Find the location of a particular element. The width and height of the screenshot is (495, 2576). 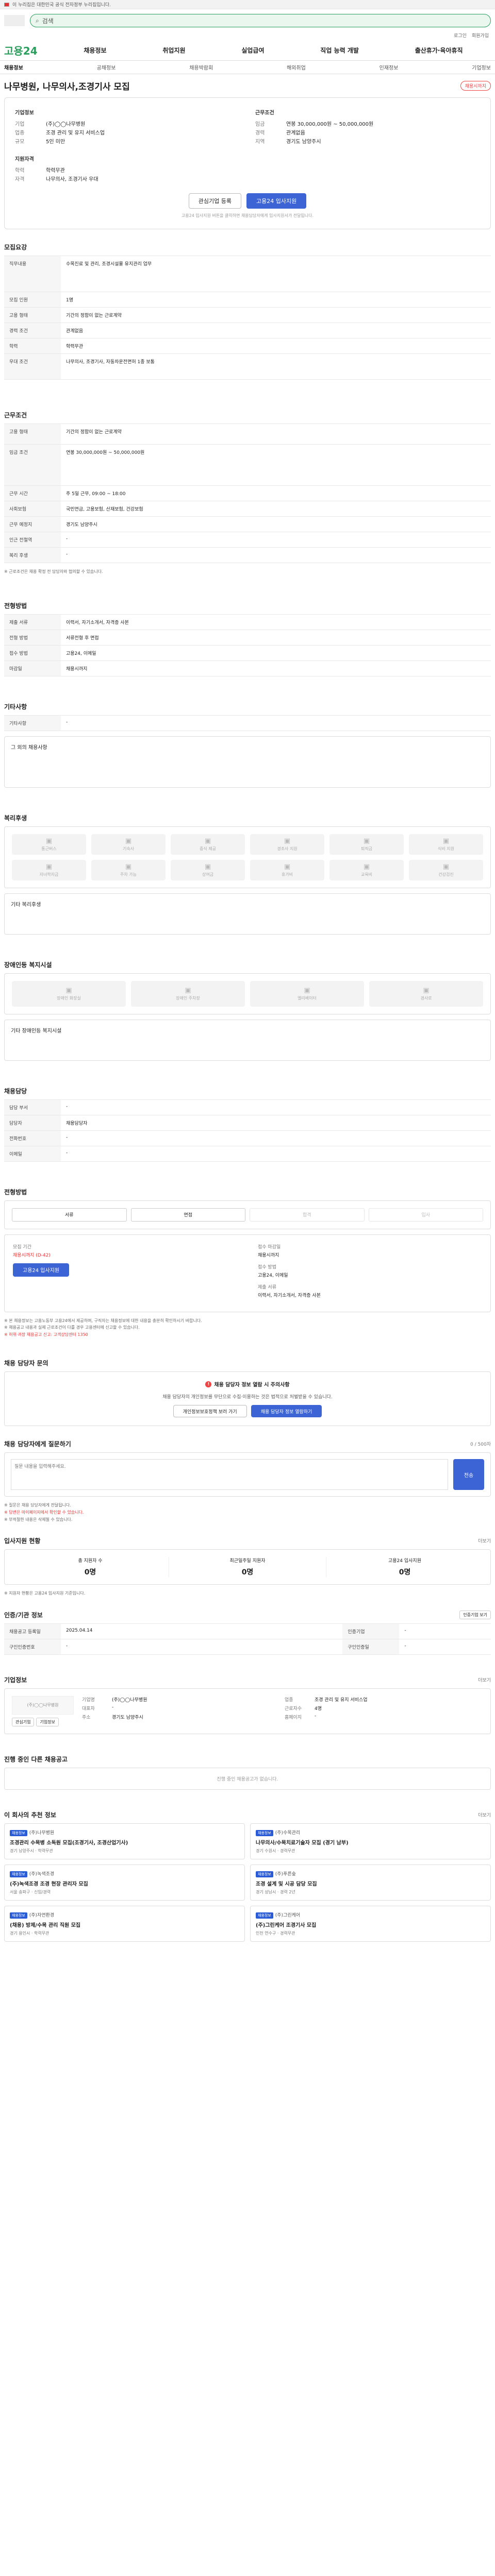

gnb-item: 직업 능력 개발 is located at coordinates (340, 51).